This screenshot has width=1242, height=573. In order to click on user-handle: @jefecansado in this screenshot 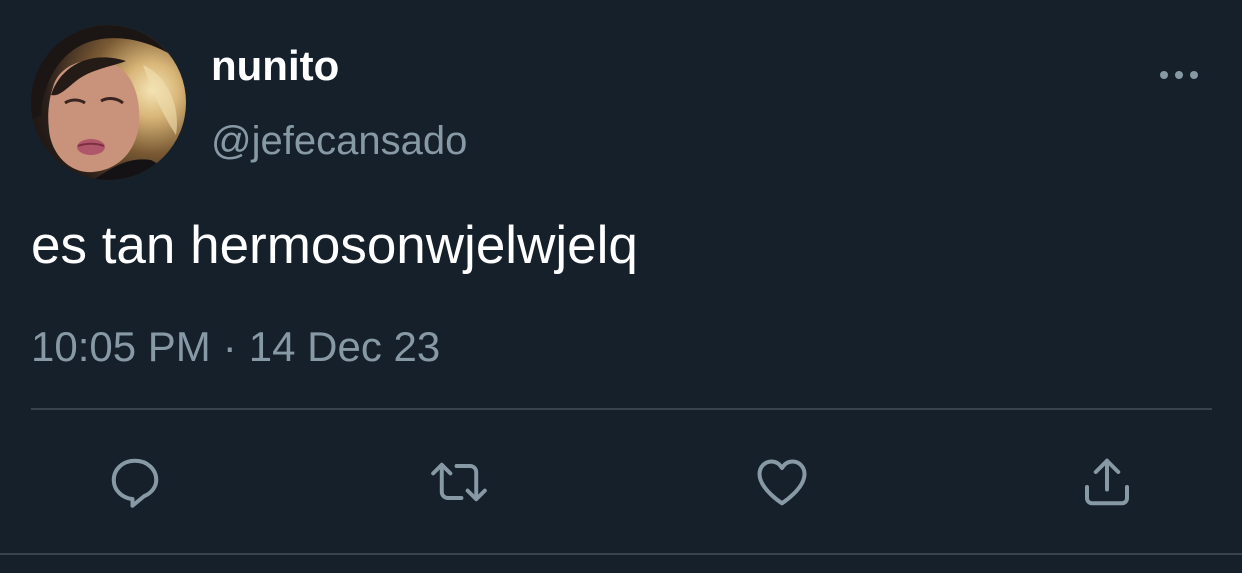, I will do `click(339, 141)`.